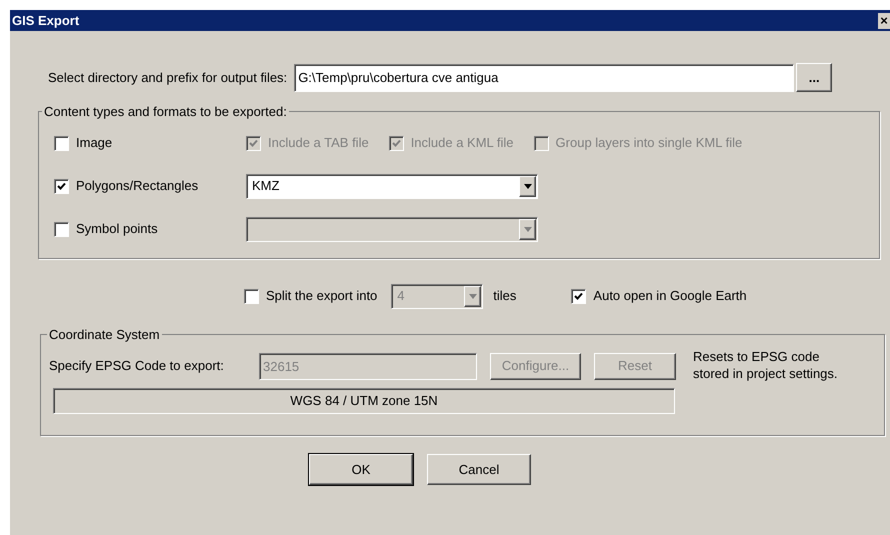 Image resolution: width=890 pixels, height=535 pixels. What do you see at coordinates (46, 21) in the screenshot?
I see `window-title: GIS Export` at bounding box center [46, 21].